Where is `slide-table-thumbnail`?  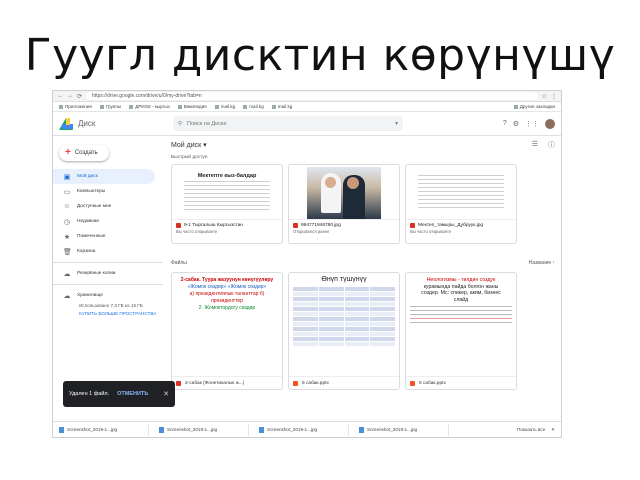
slide-table-thumbnail is located at coordinates (344, 316).